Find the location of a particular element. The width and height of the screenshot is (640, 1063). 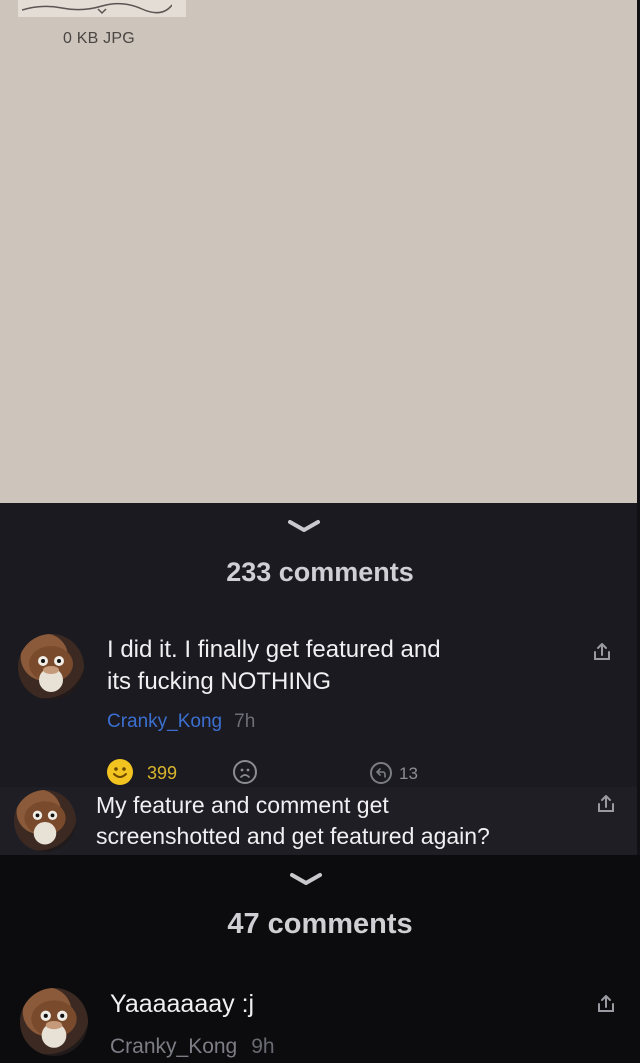

like-count: 399 is located at coordinates (162, 773).